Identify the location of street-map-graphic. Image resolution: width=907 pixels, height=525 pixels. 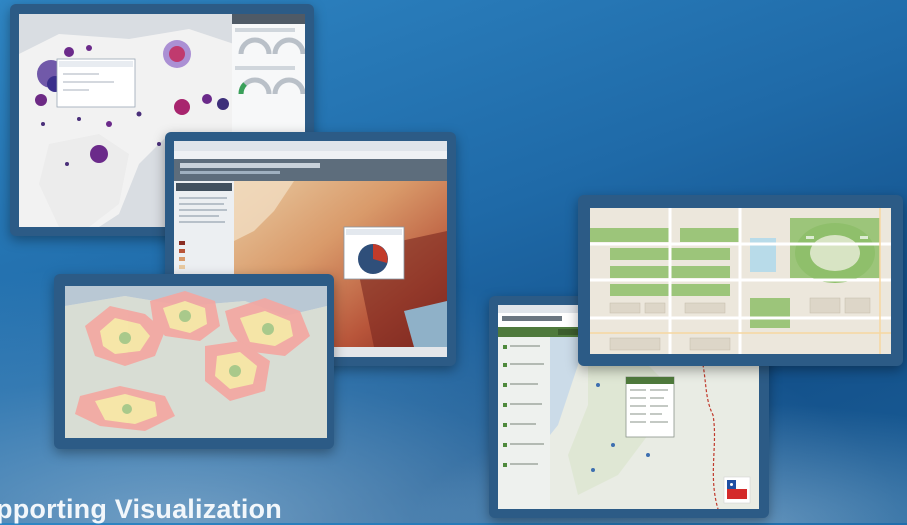
(740, 281).